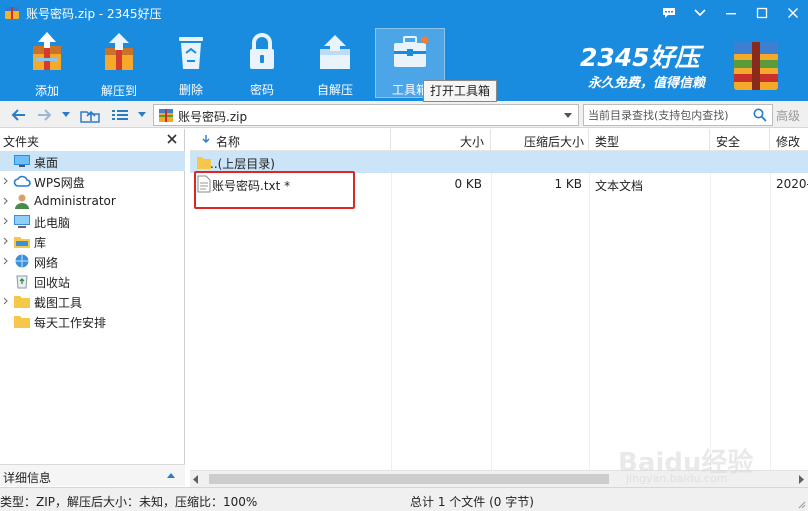 The width and height of the screenshot is (808, 511). What do you see at coordinates (649, 140) in the screenshot?
I see `column-type: 类型` at bounding box center [649, 140].